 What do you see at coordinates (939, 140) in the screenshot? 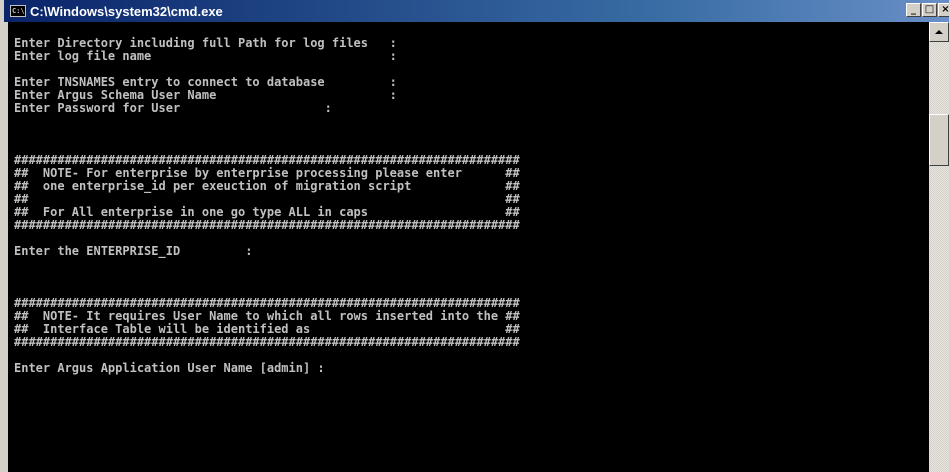
I see `scroll-thumb` at bounding box center [939, 140].